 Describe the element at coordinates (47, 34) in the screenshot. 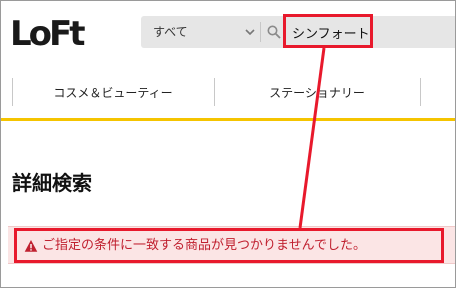

I see `loft-logo: LoFt` at that location.